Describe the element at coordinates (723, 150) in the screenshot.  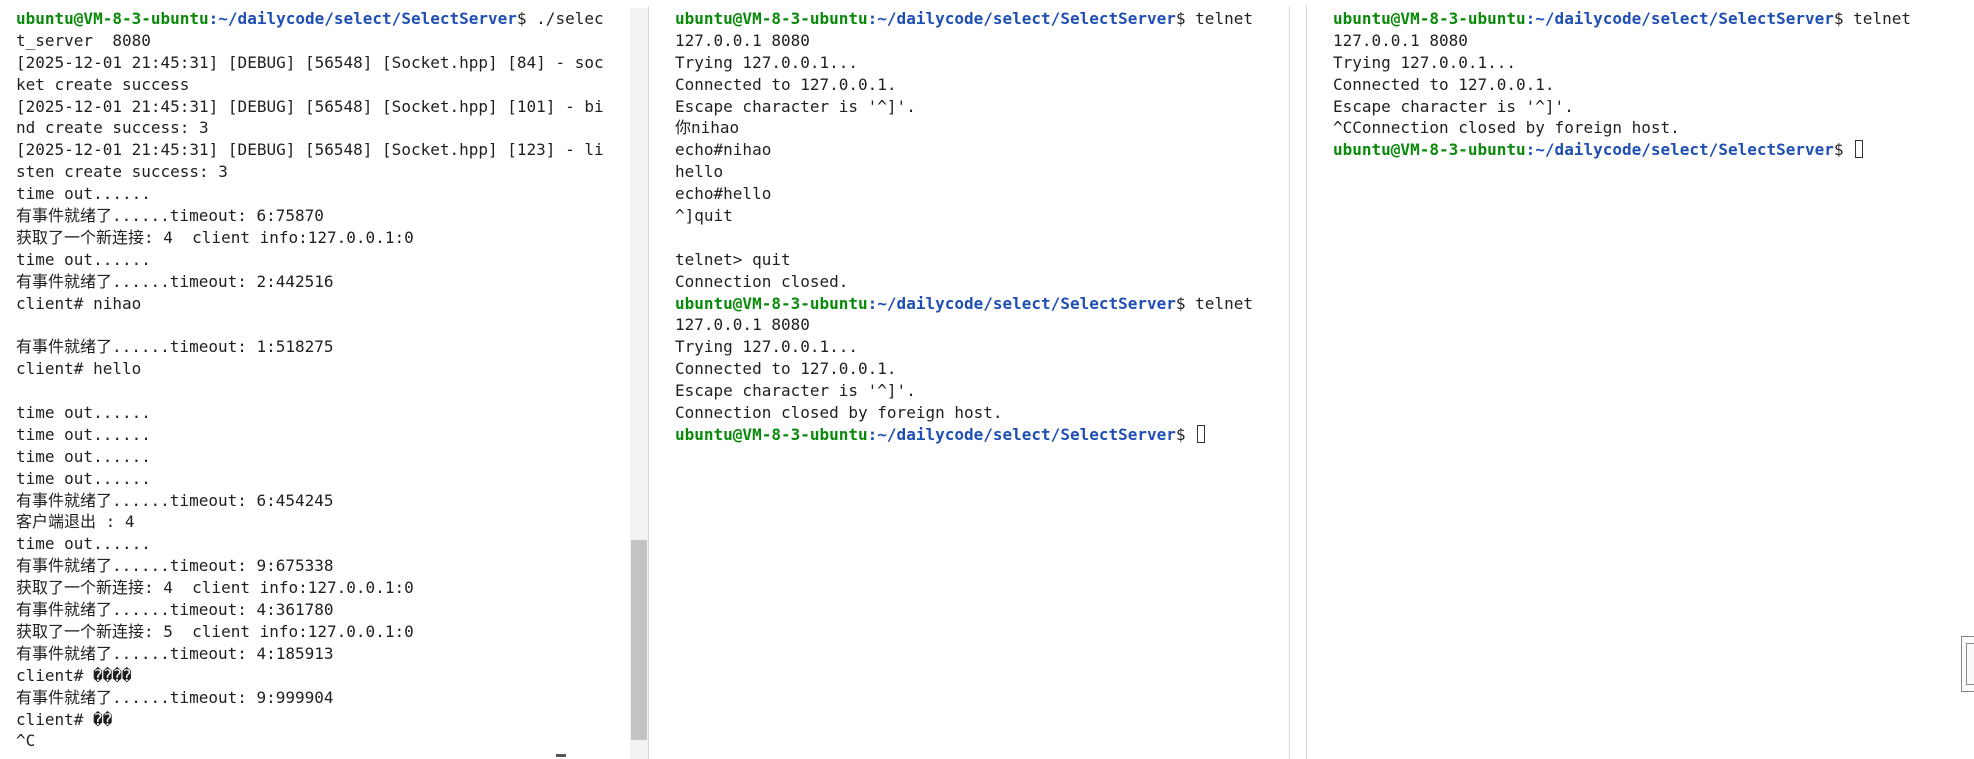
I see `output-line: echo#nihao` at that location.